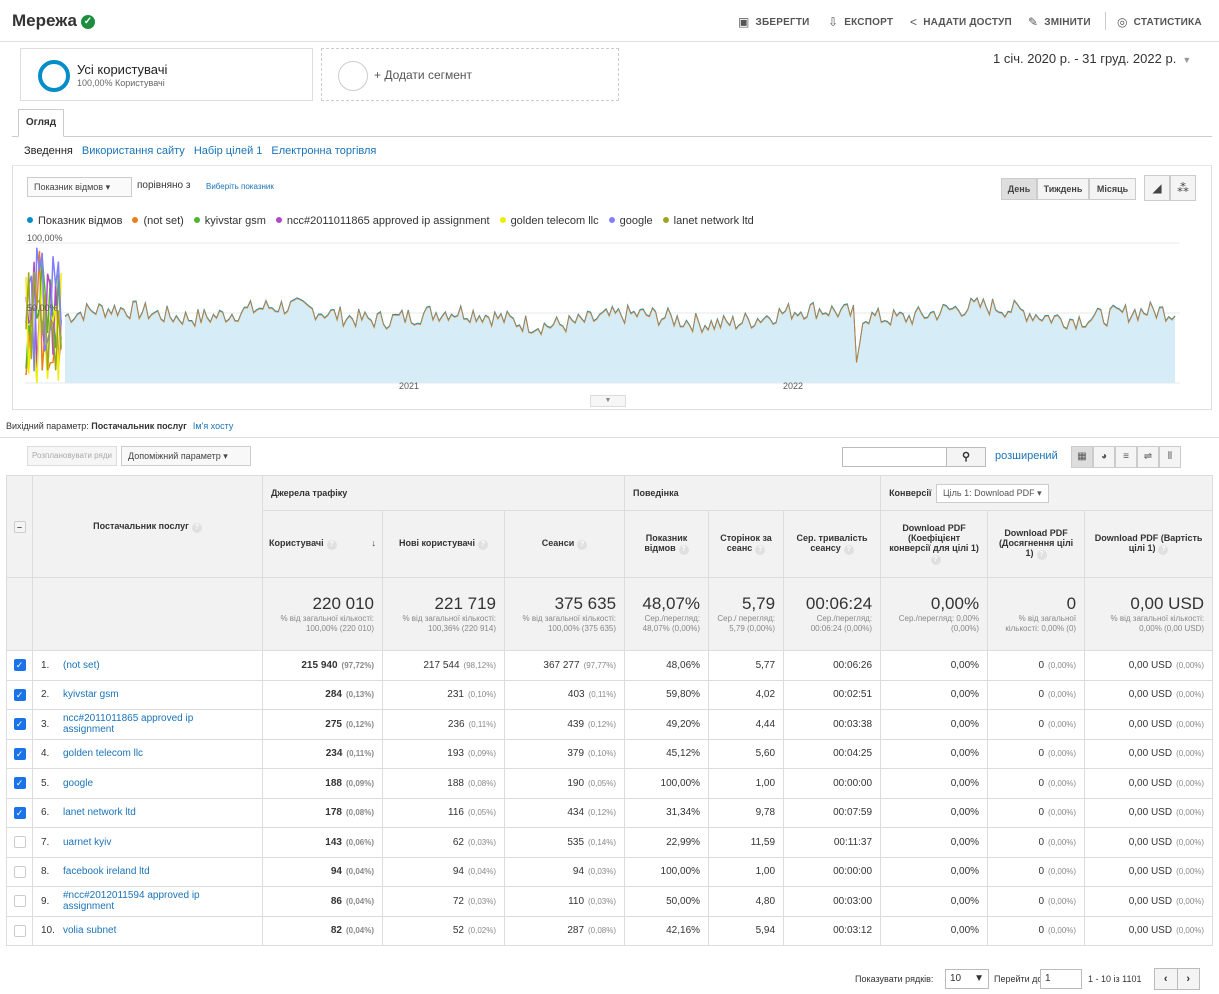  What do you see at coordinates (72, 456) in the screenshot?
I see `plot-rows-button: Розплановувати ряди` at bounding box center [72, 456].